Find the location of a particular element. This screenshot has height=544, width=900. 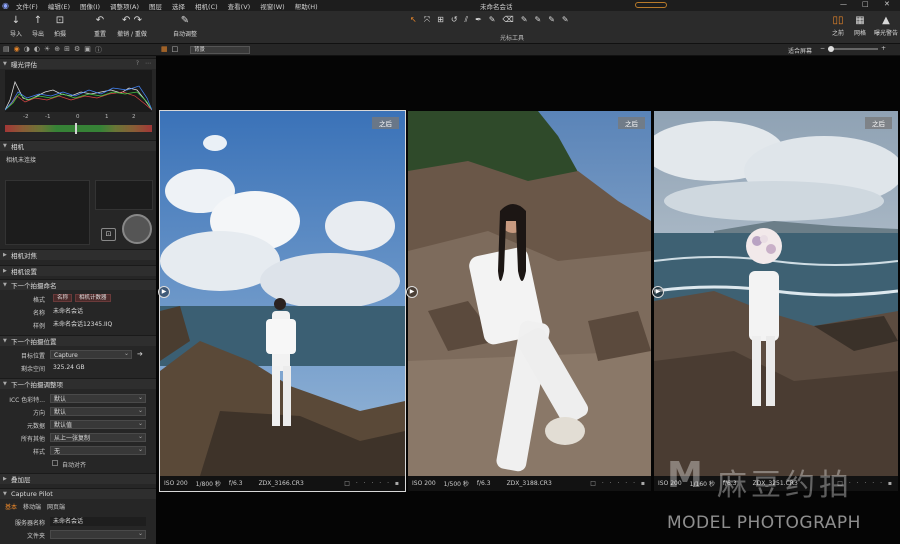

import-button: ↓ 导入 is located at coordinates (16, 26).